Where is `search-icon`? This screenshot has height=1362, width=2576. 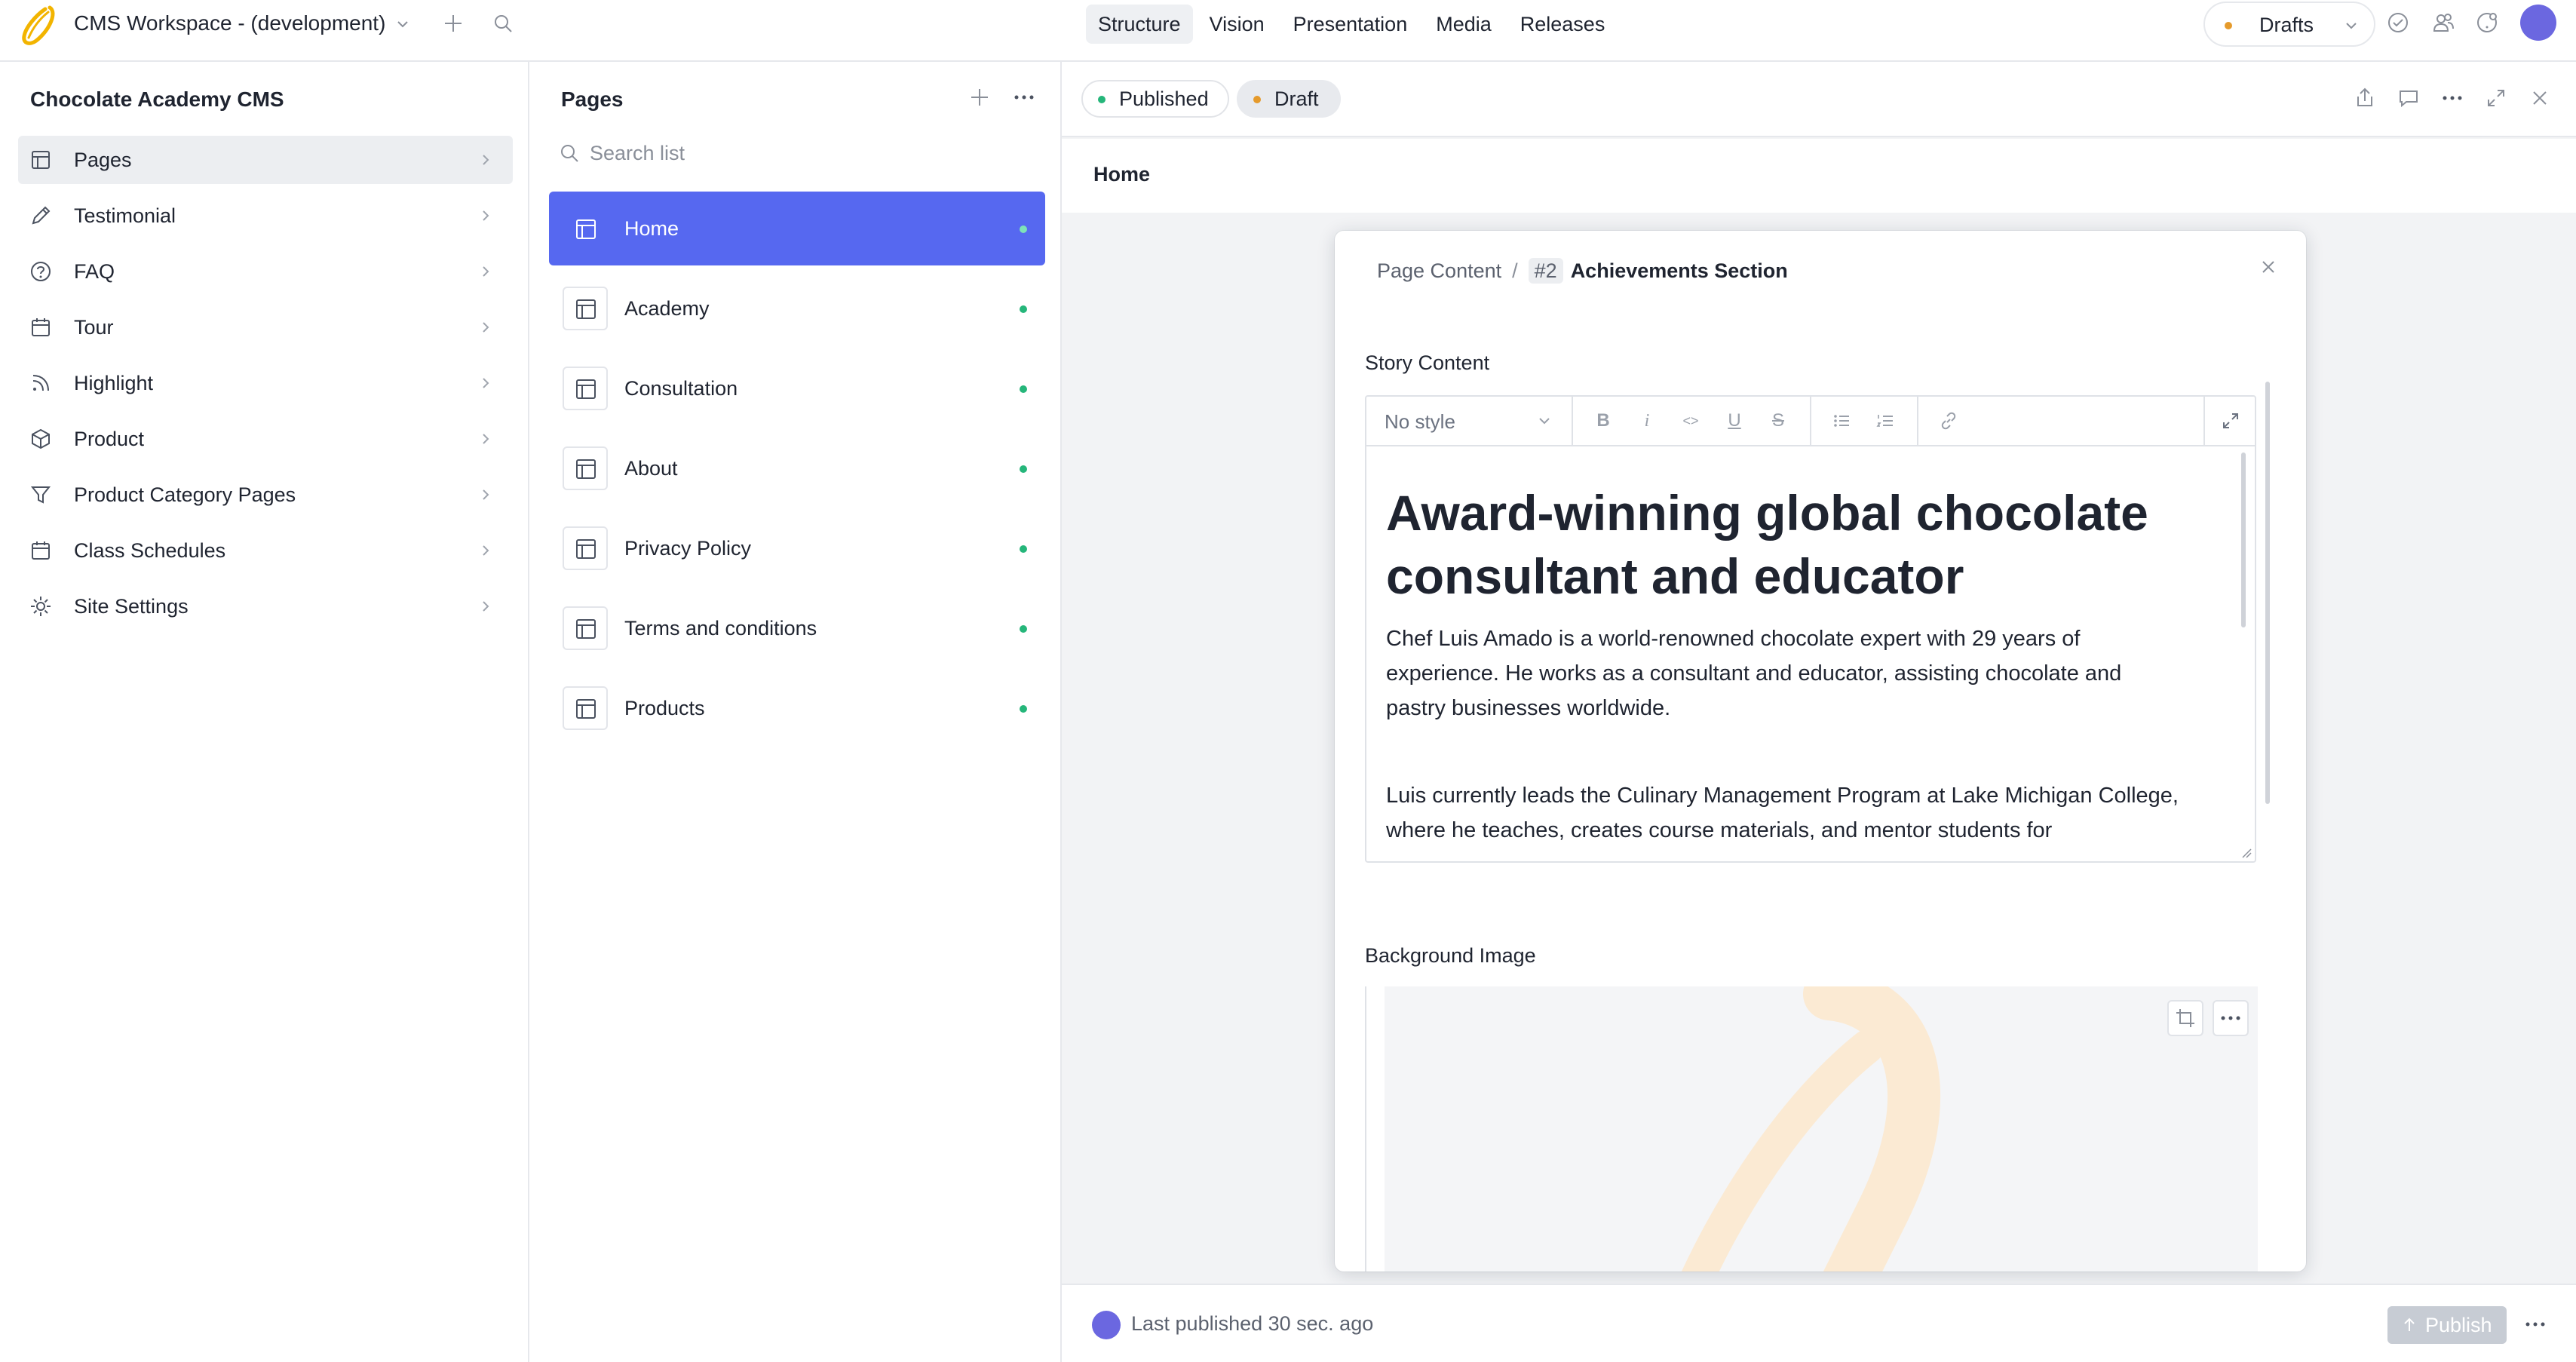 search-icon is located at coordinates (503, 24).